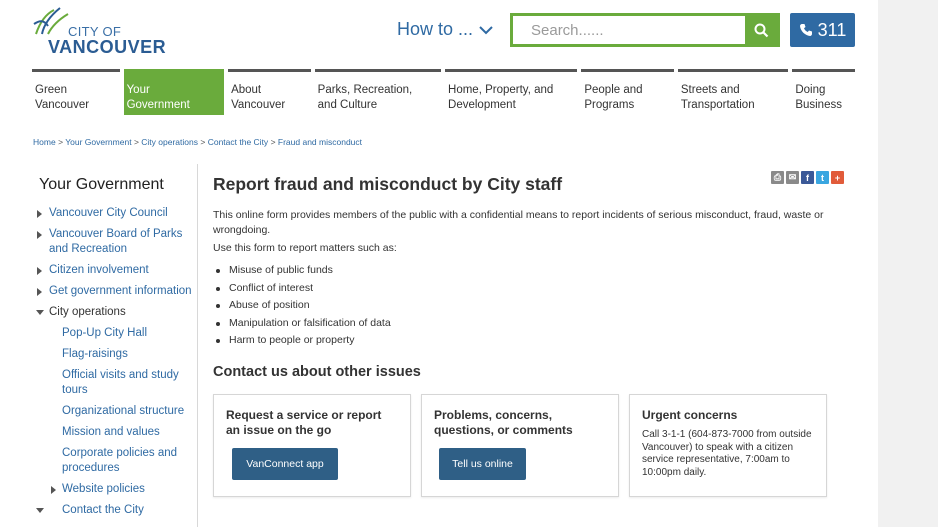 The height and width of the screenshot is (527, 938). I want to click on sidebar-item: Website policies, so click(114, 489).